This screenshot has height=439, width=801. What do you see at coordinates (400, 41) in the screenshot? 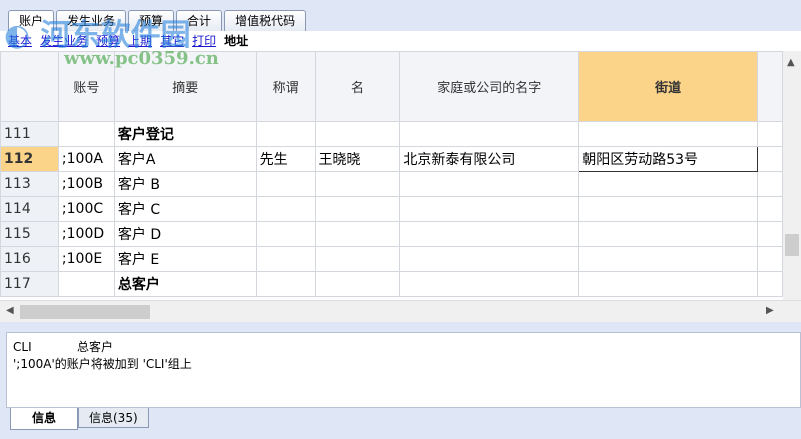
I see `sub-nav: 基本 发生业务 预算 上期 其它 打印 地址` at bounding box center [400, 41].